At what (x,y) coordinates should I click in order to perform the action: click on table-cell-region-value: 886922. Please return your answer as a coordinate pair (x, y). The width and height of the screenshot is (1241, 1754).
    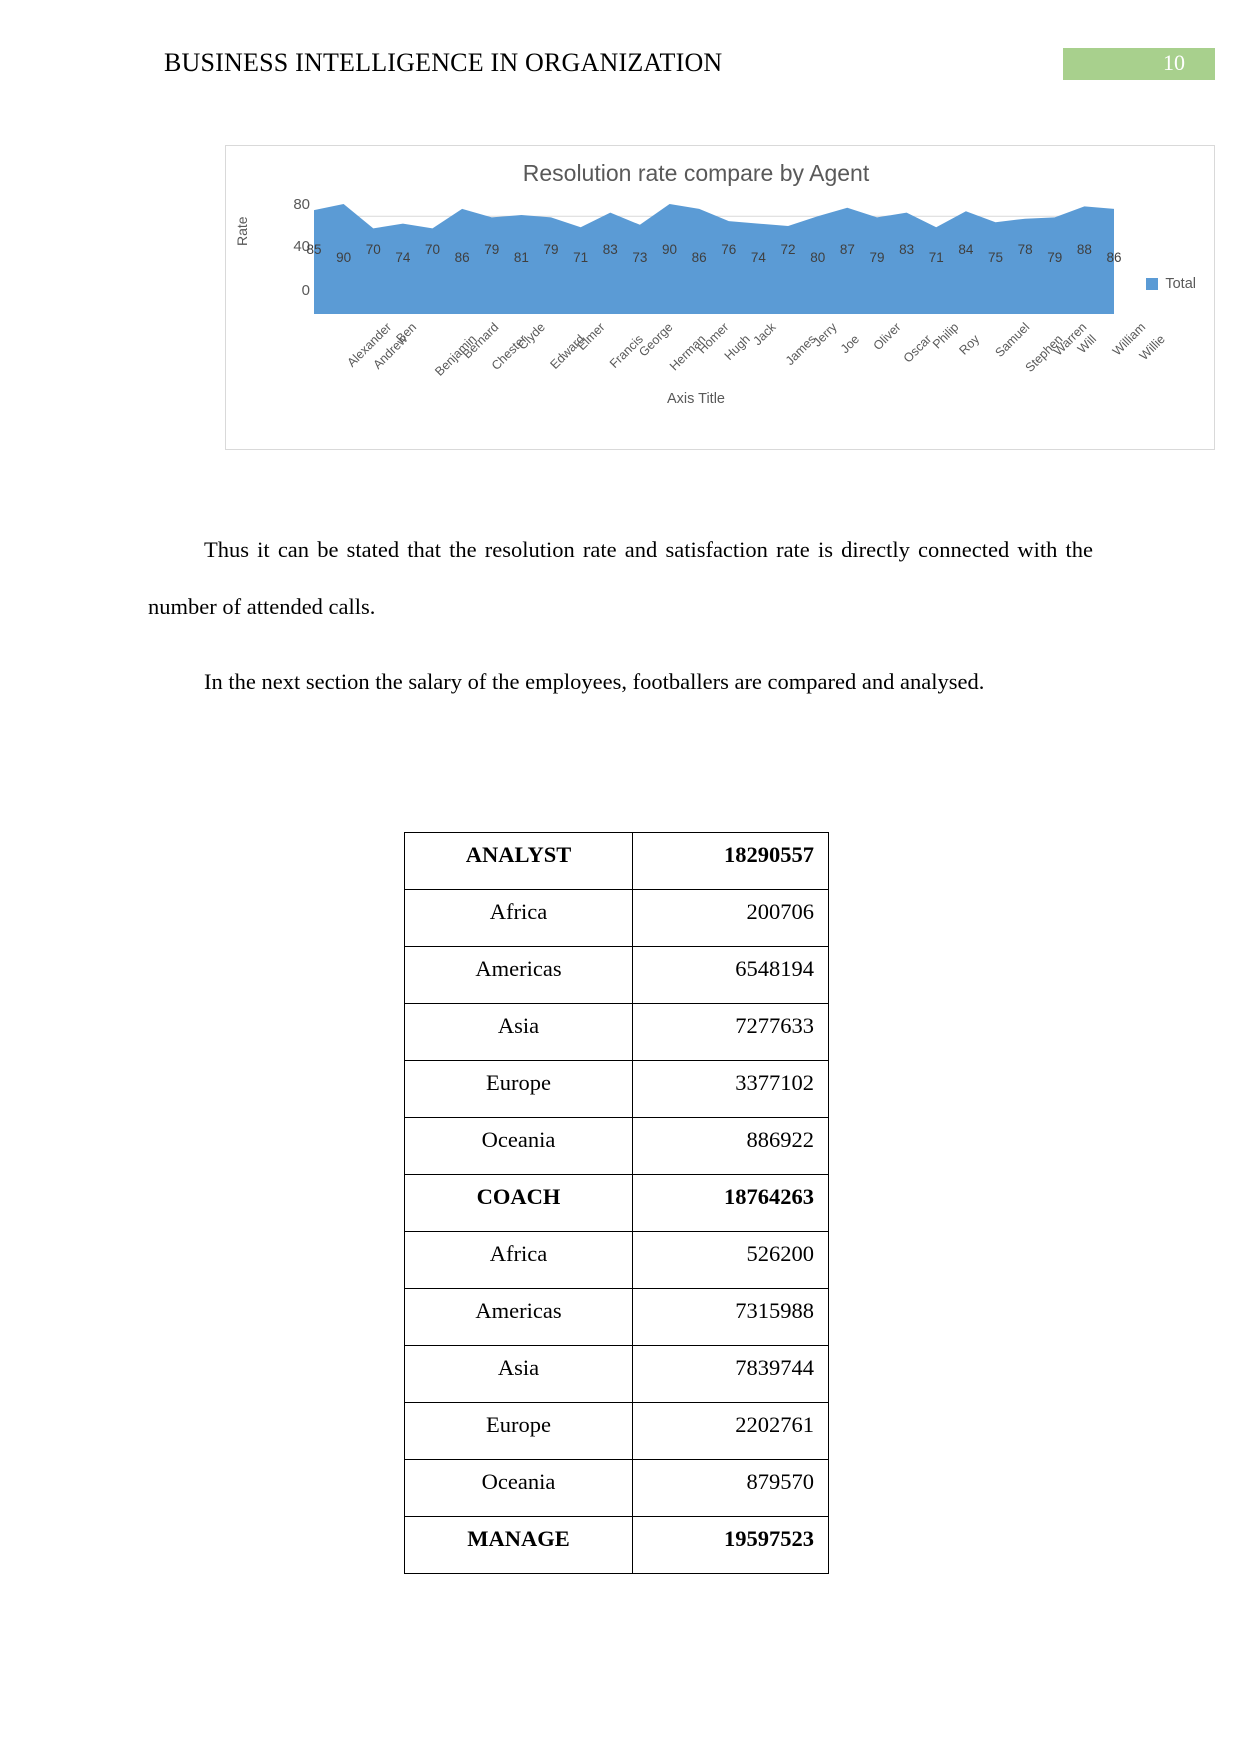
    Looking at the image, I should click on (730, 1146).